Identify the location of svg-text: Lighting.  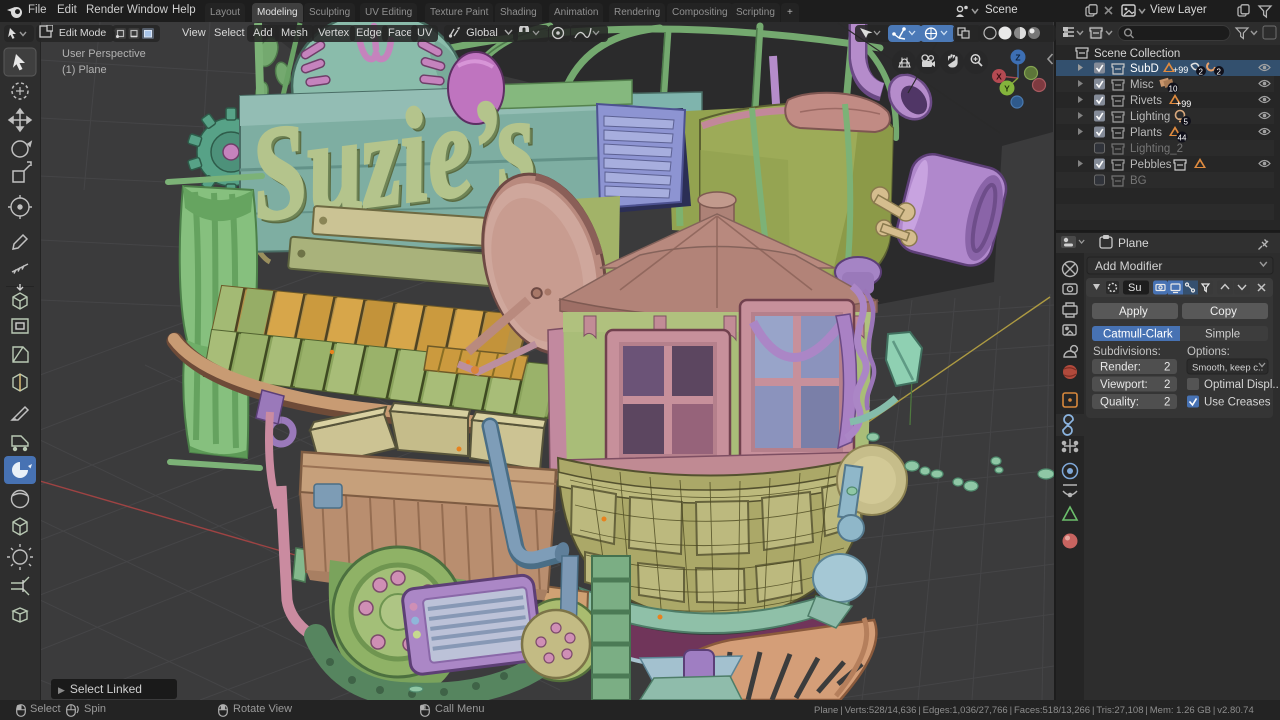
(1150, 117).